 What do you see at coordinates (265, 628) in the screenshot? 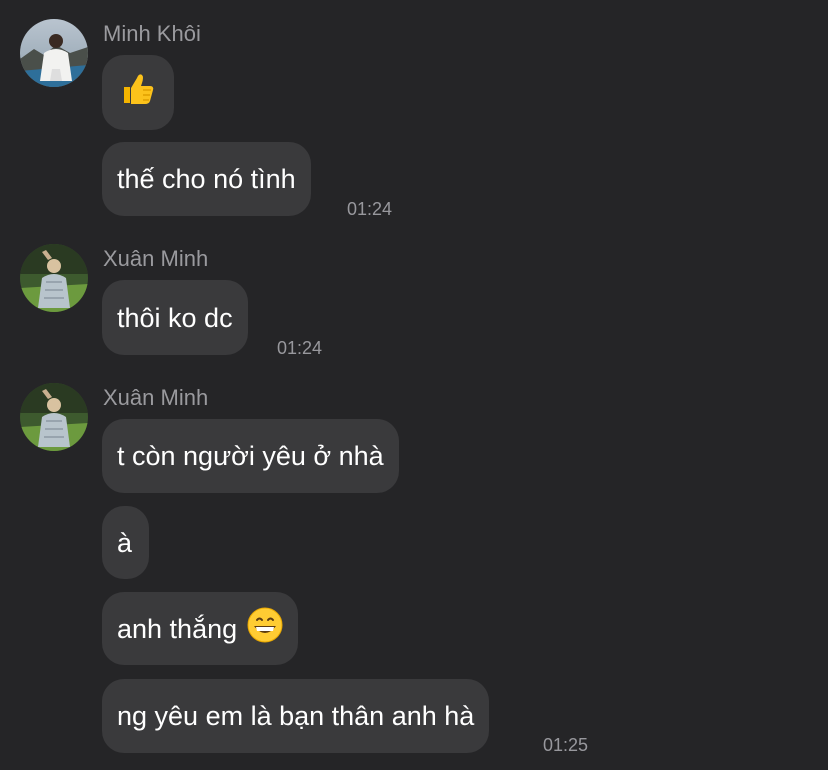
I see `grinning-face-emoji` at bounding box center [265, 628].